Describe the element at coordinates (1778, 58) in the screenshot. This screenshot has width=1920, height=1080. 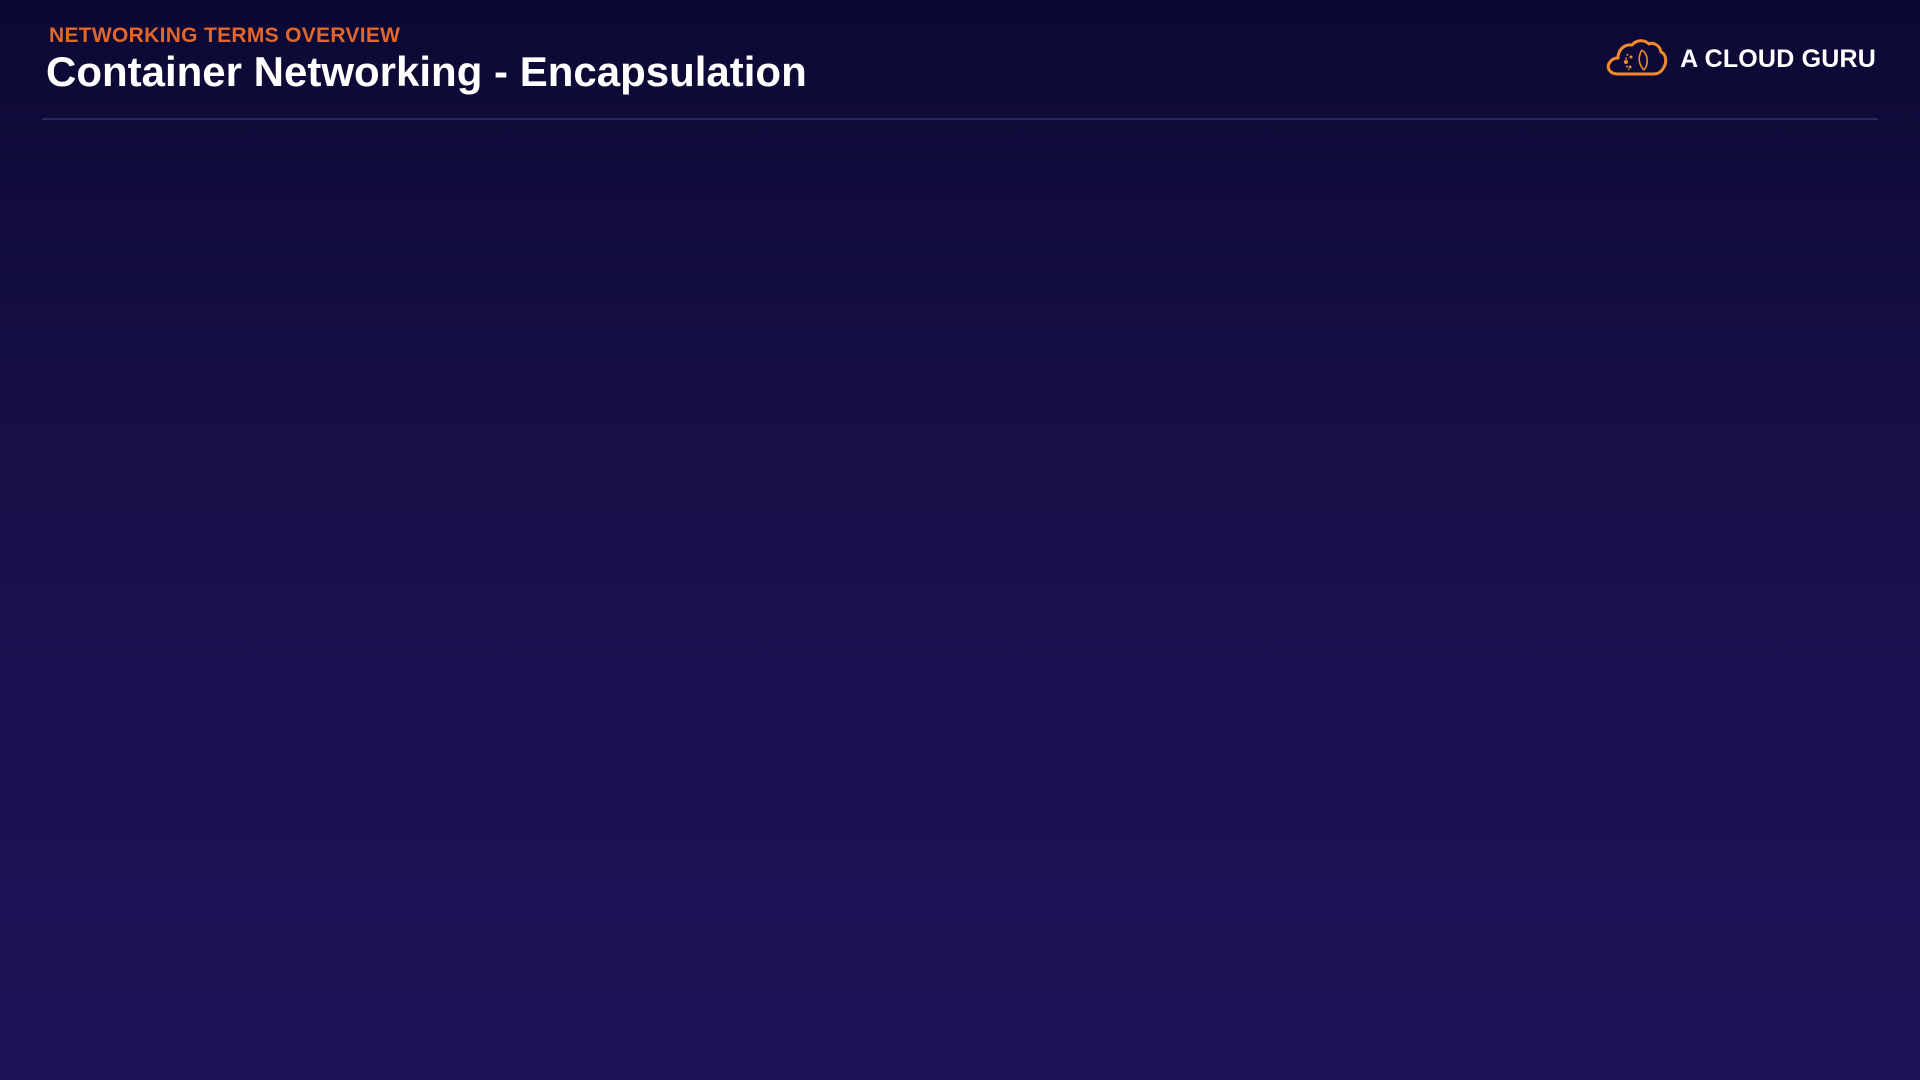
I see `brand-name: A CLOUD GURU` at that location.